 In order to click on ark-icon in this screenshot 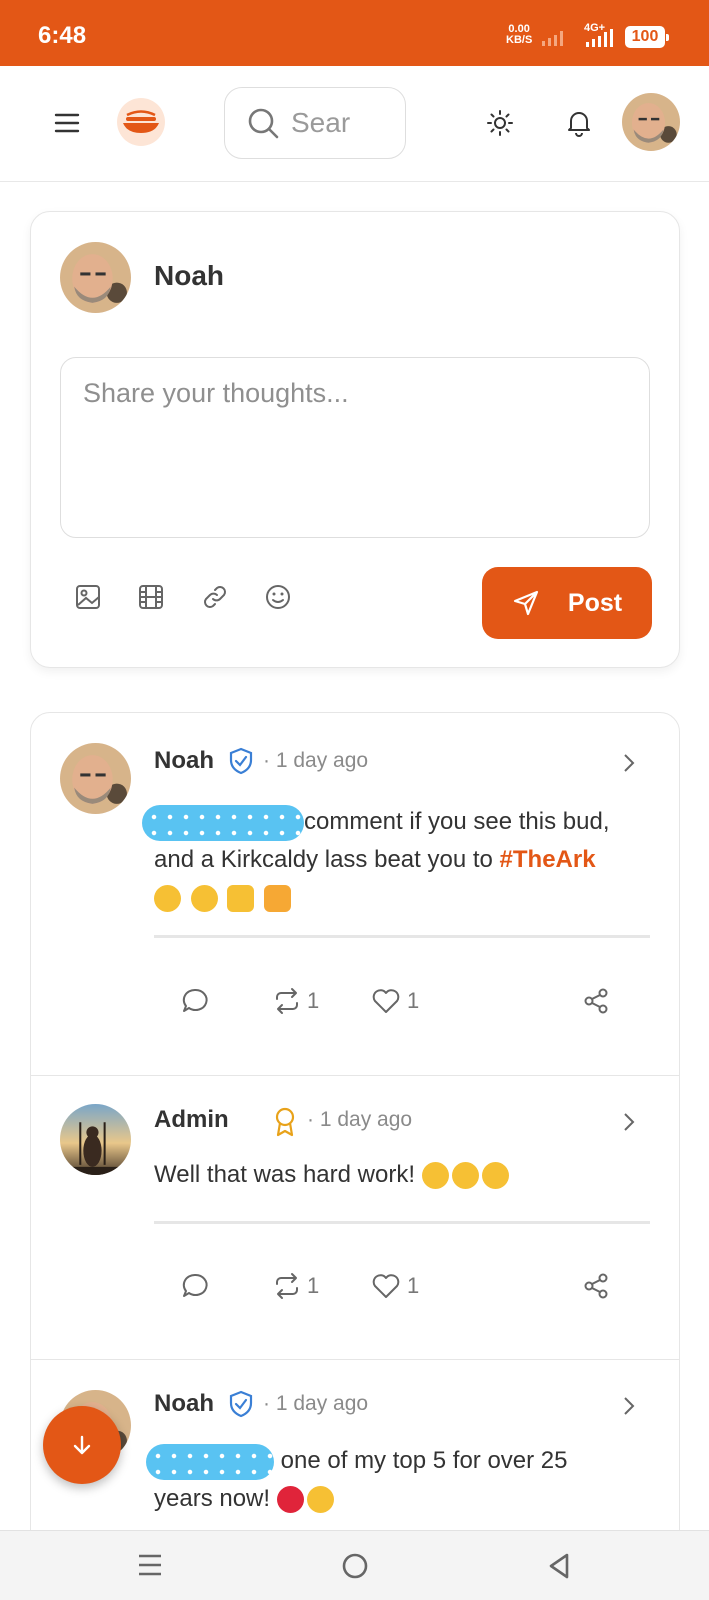, I will do `click(141, 121)`.